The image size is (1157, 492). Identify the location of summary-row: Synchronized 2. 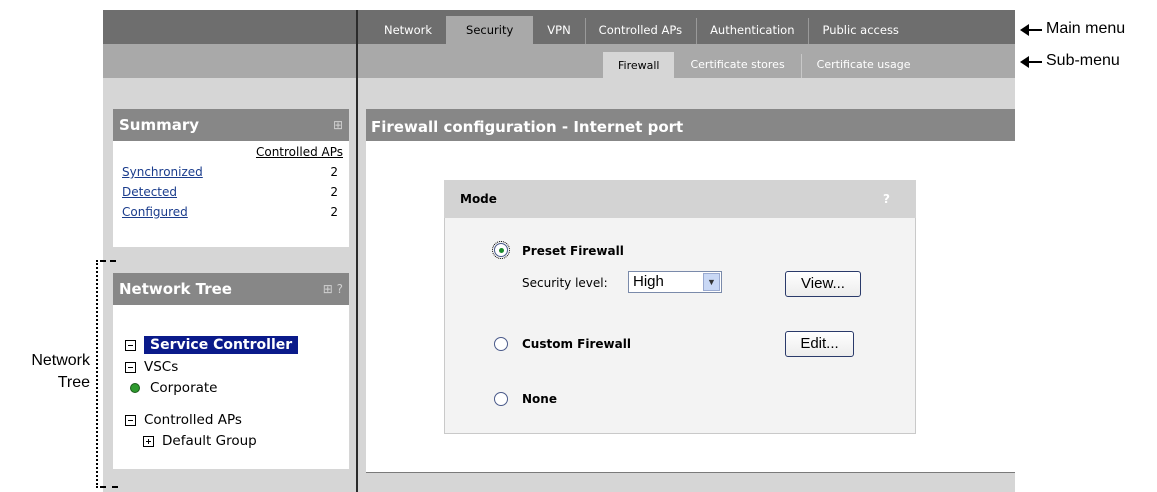
(230, 172).